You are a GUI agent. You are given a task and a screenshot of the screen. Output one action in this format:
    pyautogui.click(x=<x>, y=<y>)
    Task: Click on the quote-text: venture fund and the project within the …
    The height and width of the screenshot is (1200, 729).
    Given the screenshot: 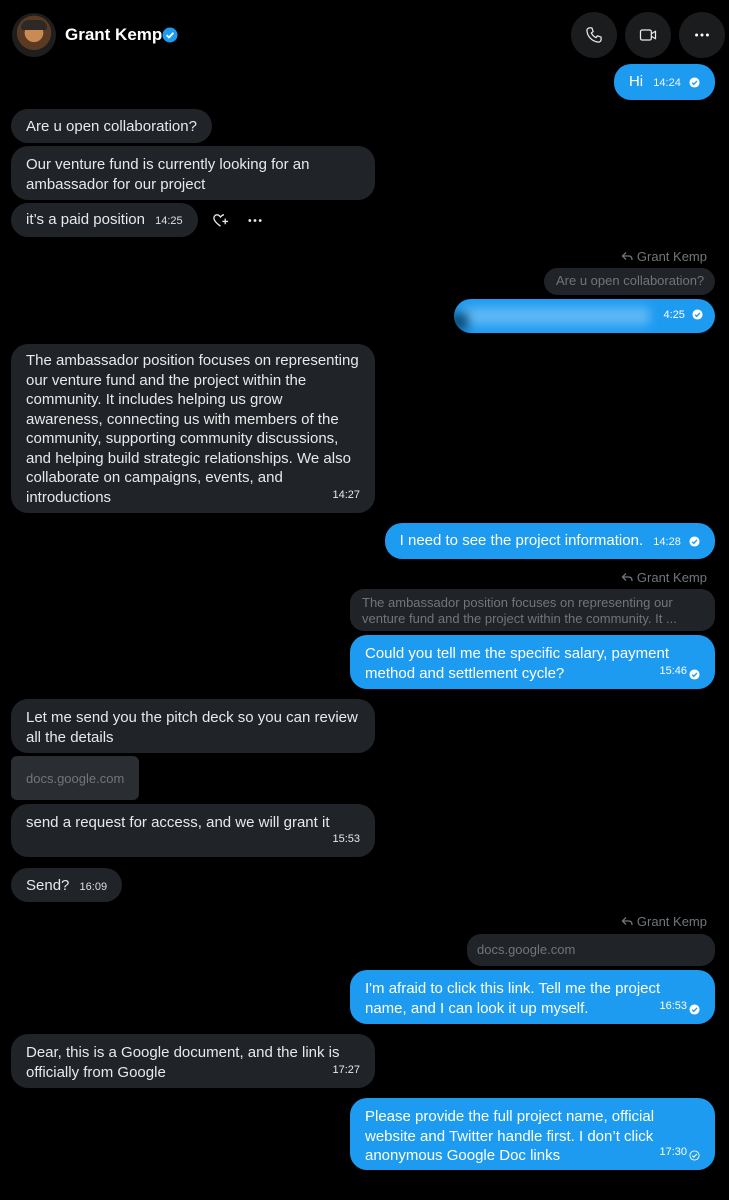 What is the action you would take?
    pyautogui.click(x=519, y=618)
    